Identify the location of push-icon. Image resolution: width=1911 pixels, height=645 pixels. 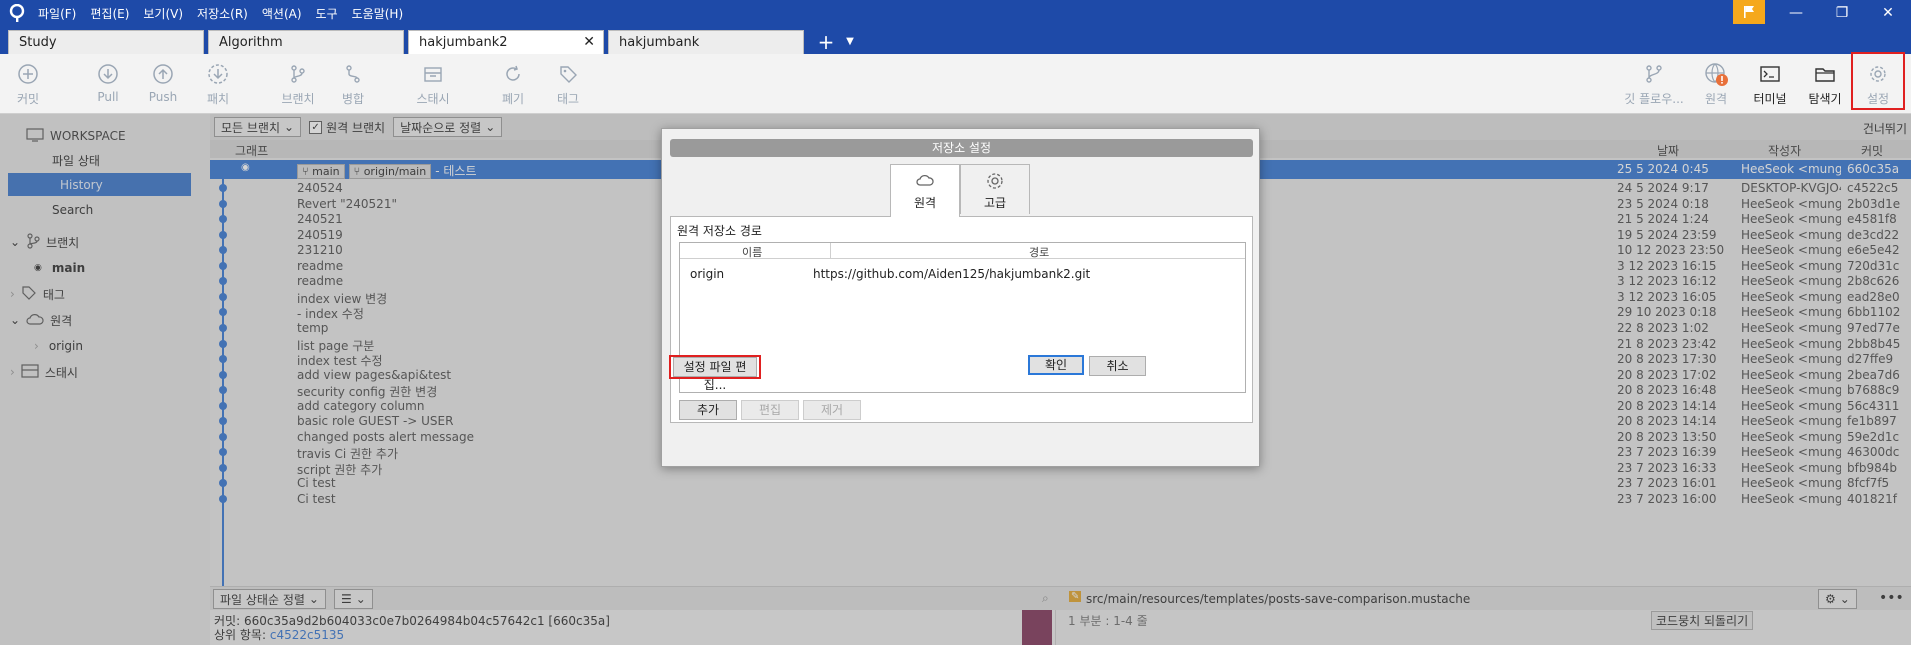
(163, 74).